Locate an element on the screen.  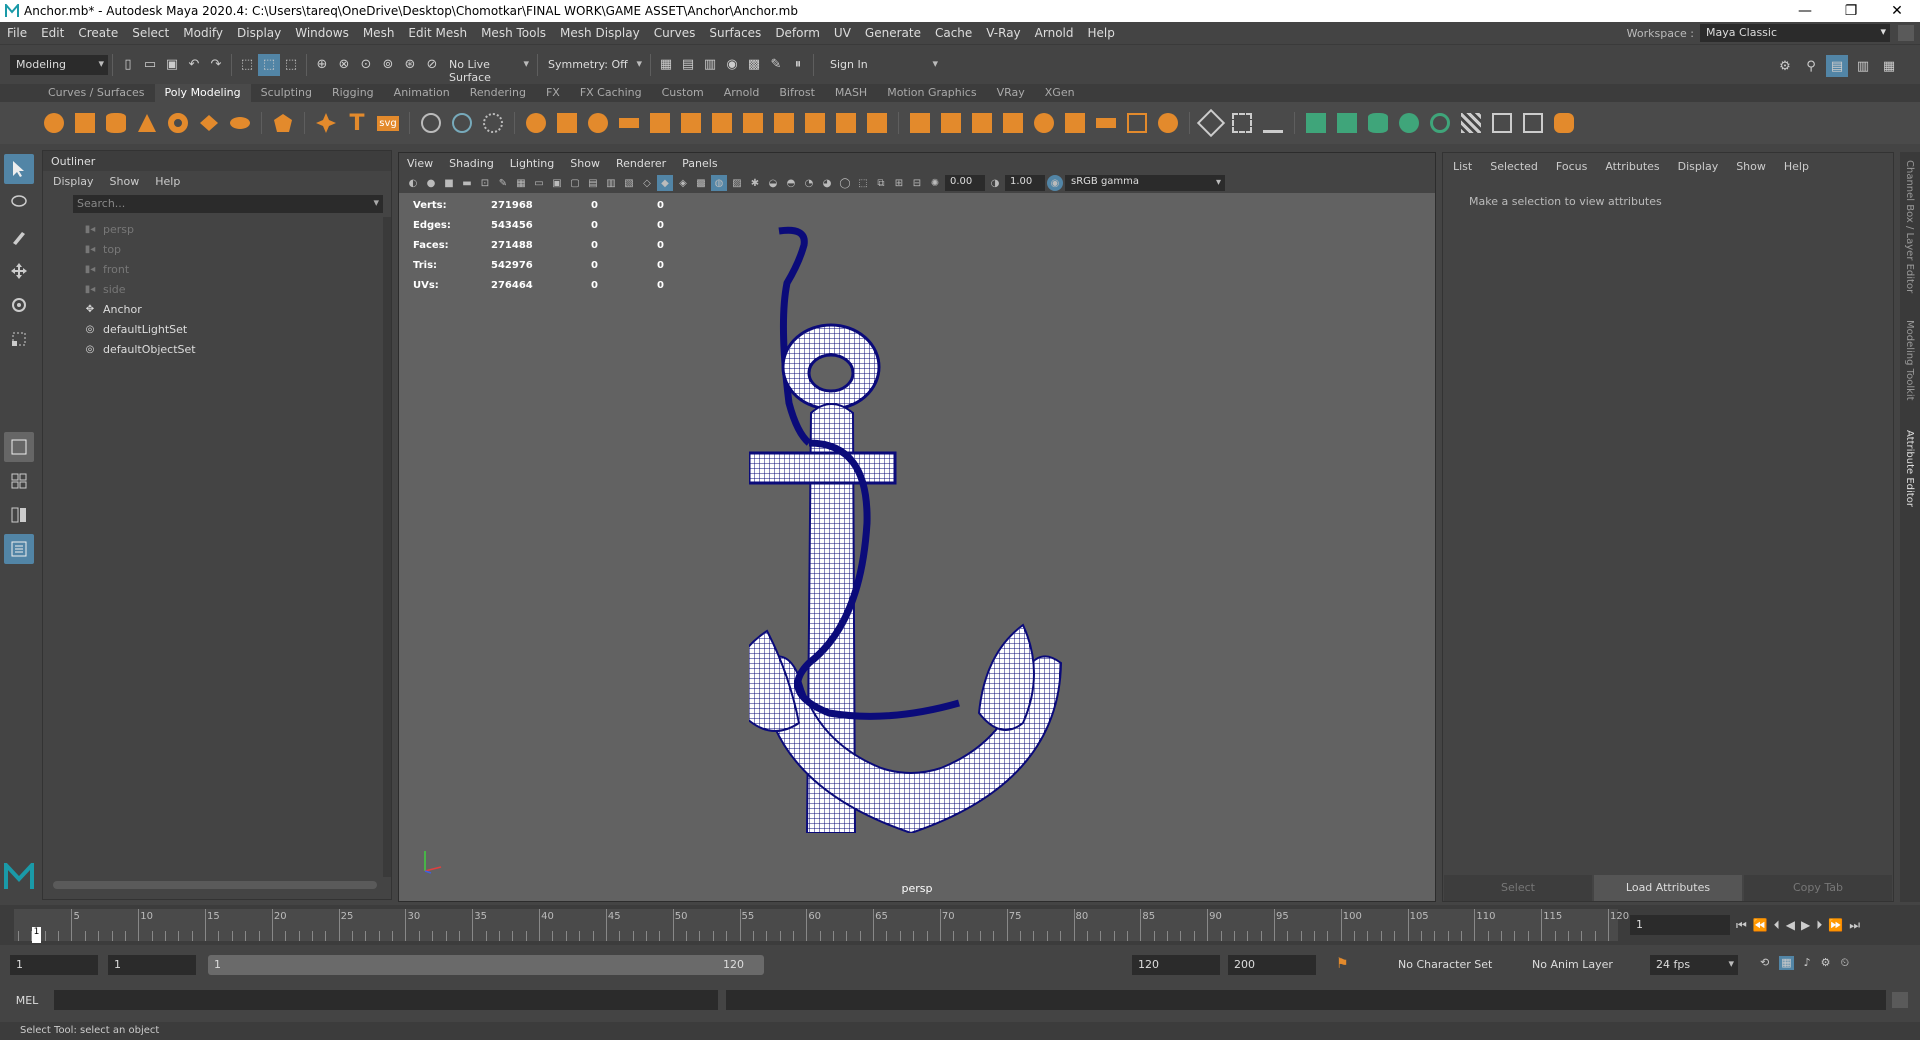
2d-pan-zoom-icon: ⊡ is located at coordinates (485, 183).